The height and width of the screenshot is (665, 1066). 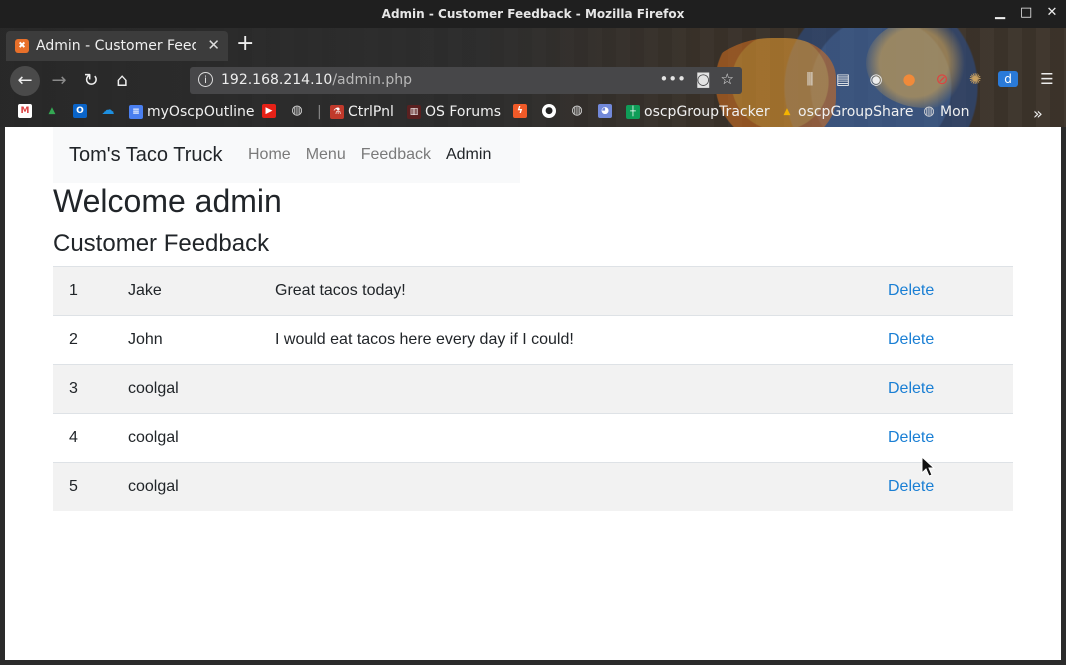 I want to click on bookmark-item: ▲, so click(x=54, y=111).